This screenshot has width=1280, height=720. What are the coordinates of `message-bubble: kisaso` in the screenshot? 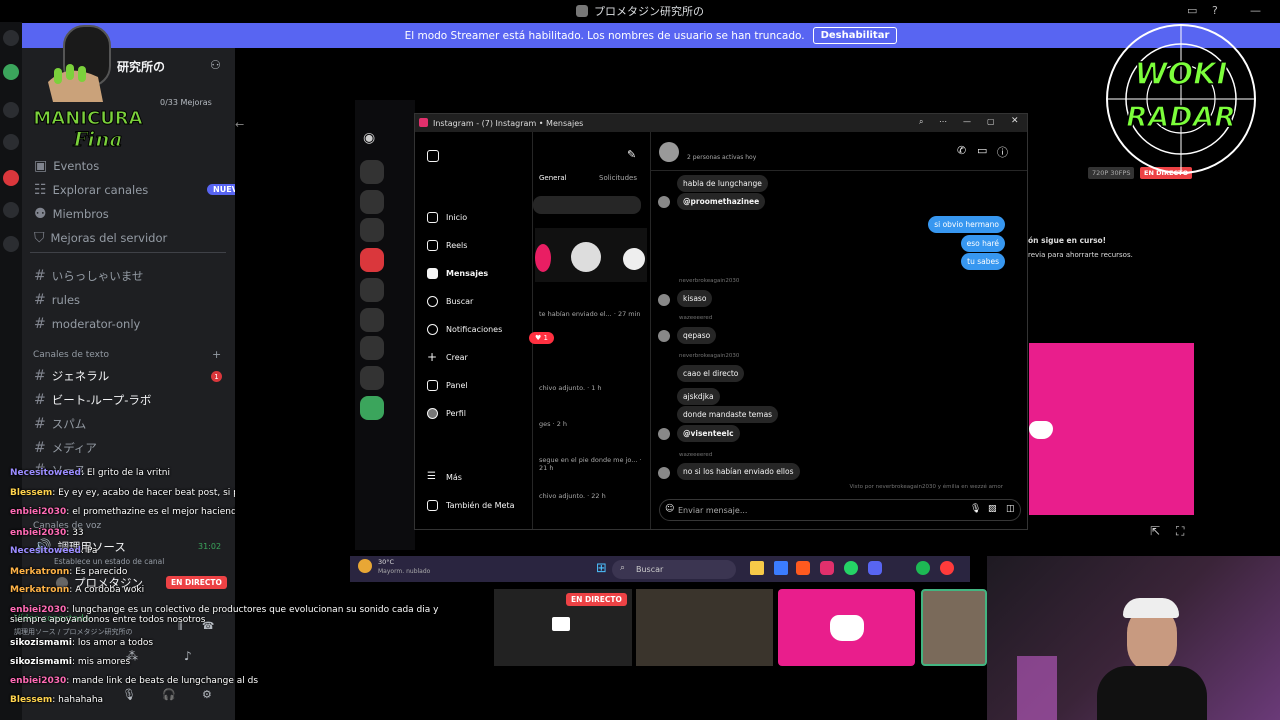 It's located at (695, 298).